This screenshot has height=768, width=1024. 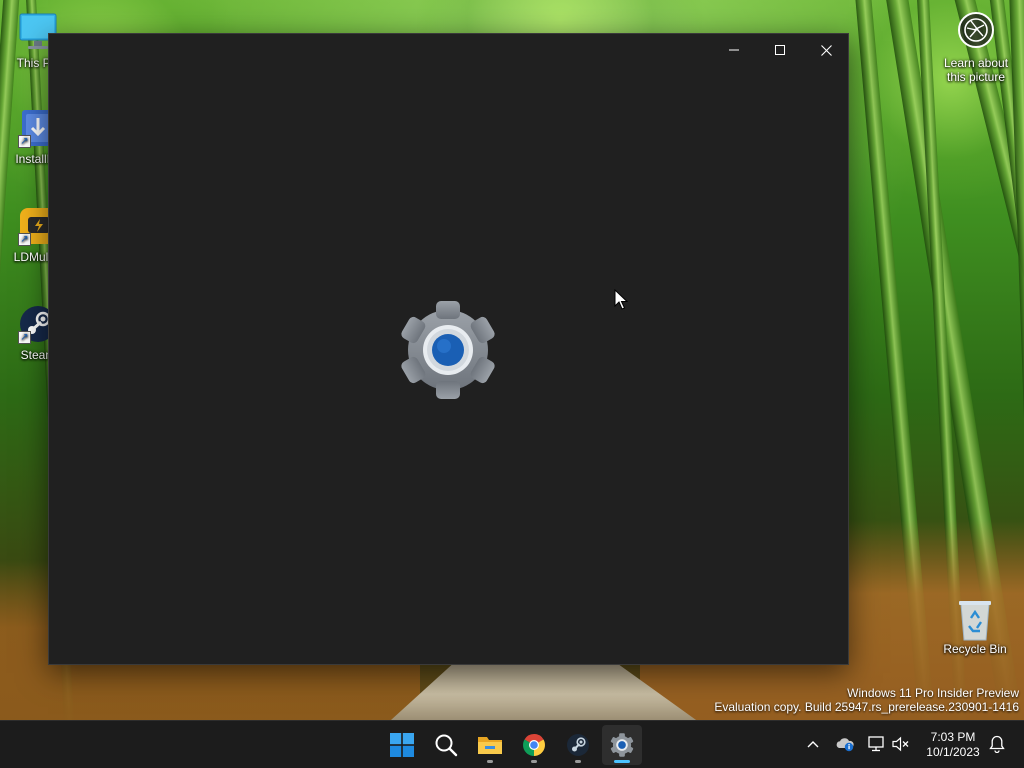 I want to click on watermark-edition: Windows 11 Pro Insider Preview, so click(x=933, y=693).